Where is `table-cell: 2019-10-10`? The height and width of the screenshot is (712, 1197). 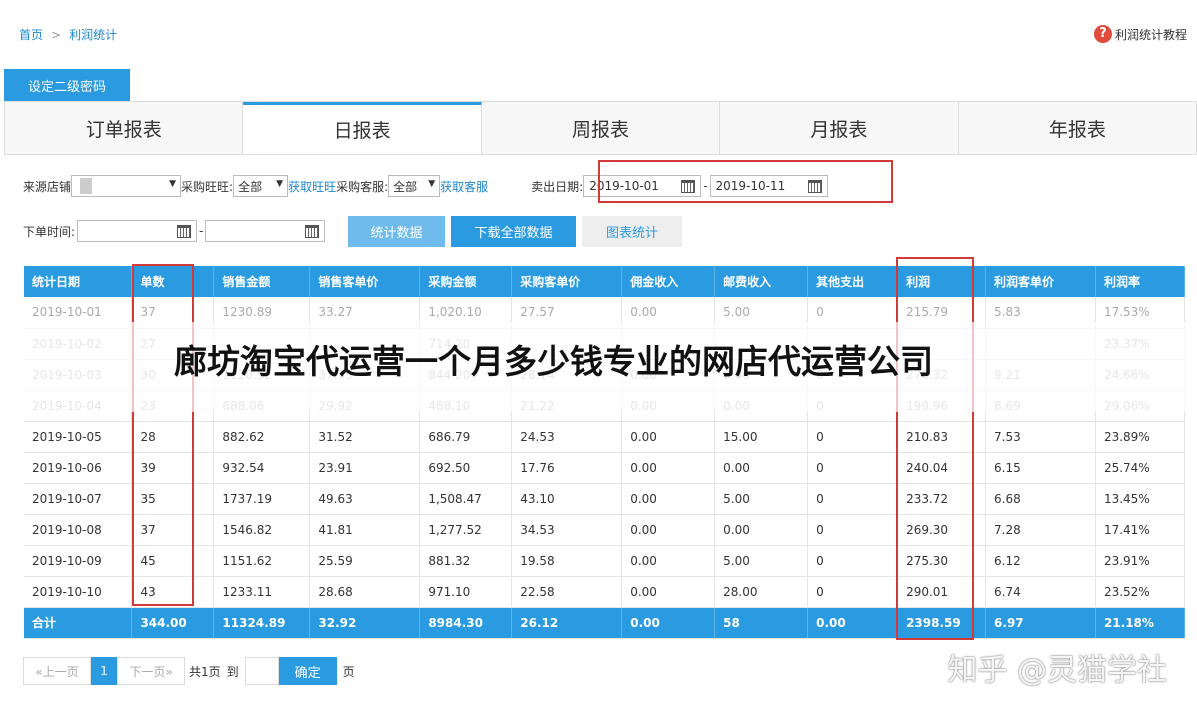 table-cell: 2019-10-10 is located at coordinates (78, 592).